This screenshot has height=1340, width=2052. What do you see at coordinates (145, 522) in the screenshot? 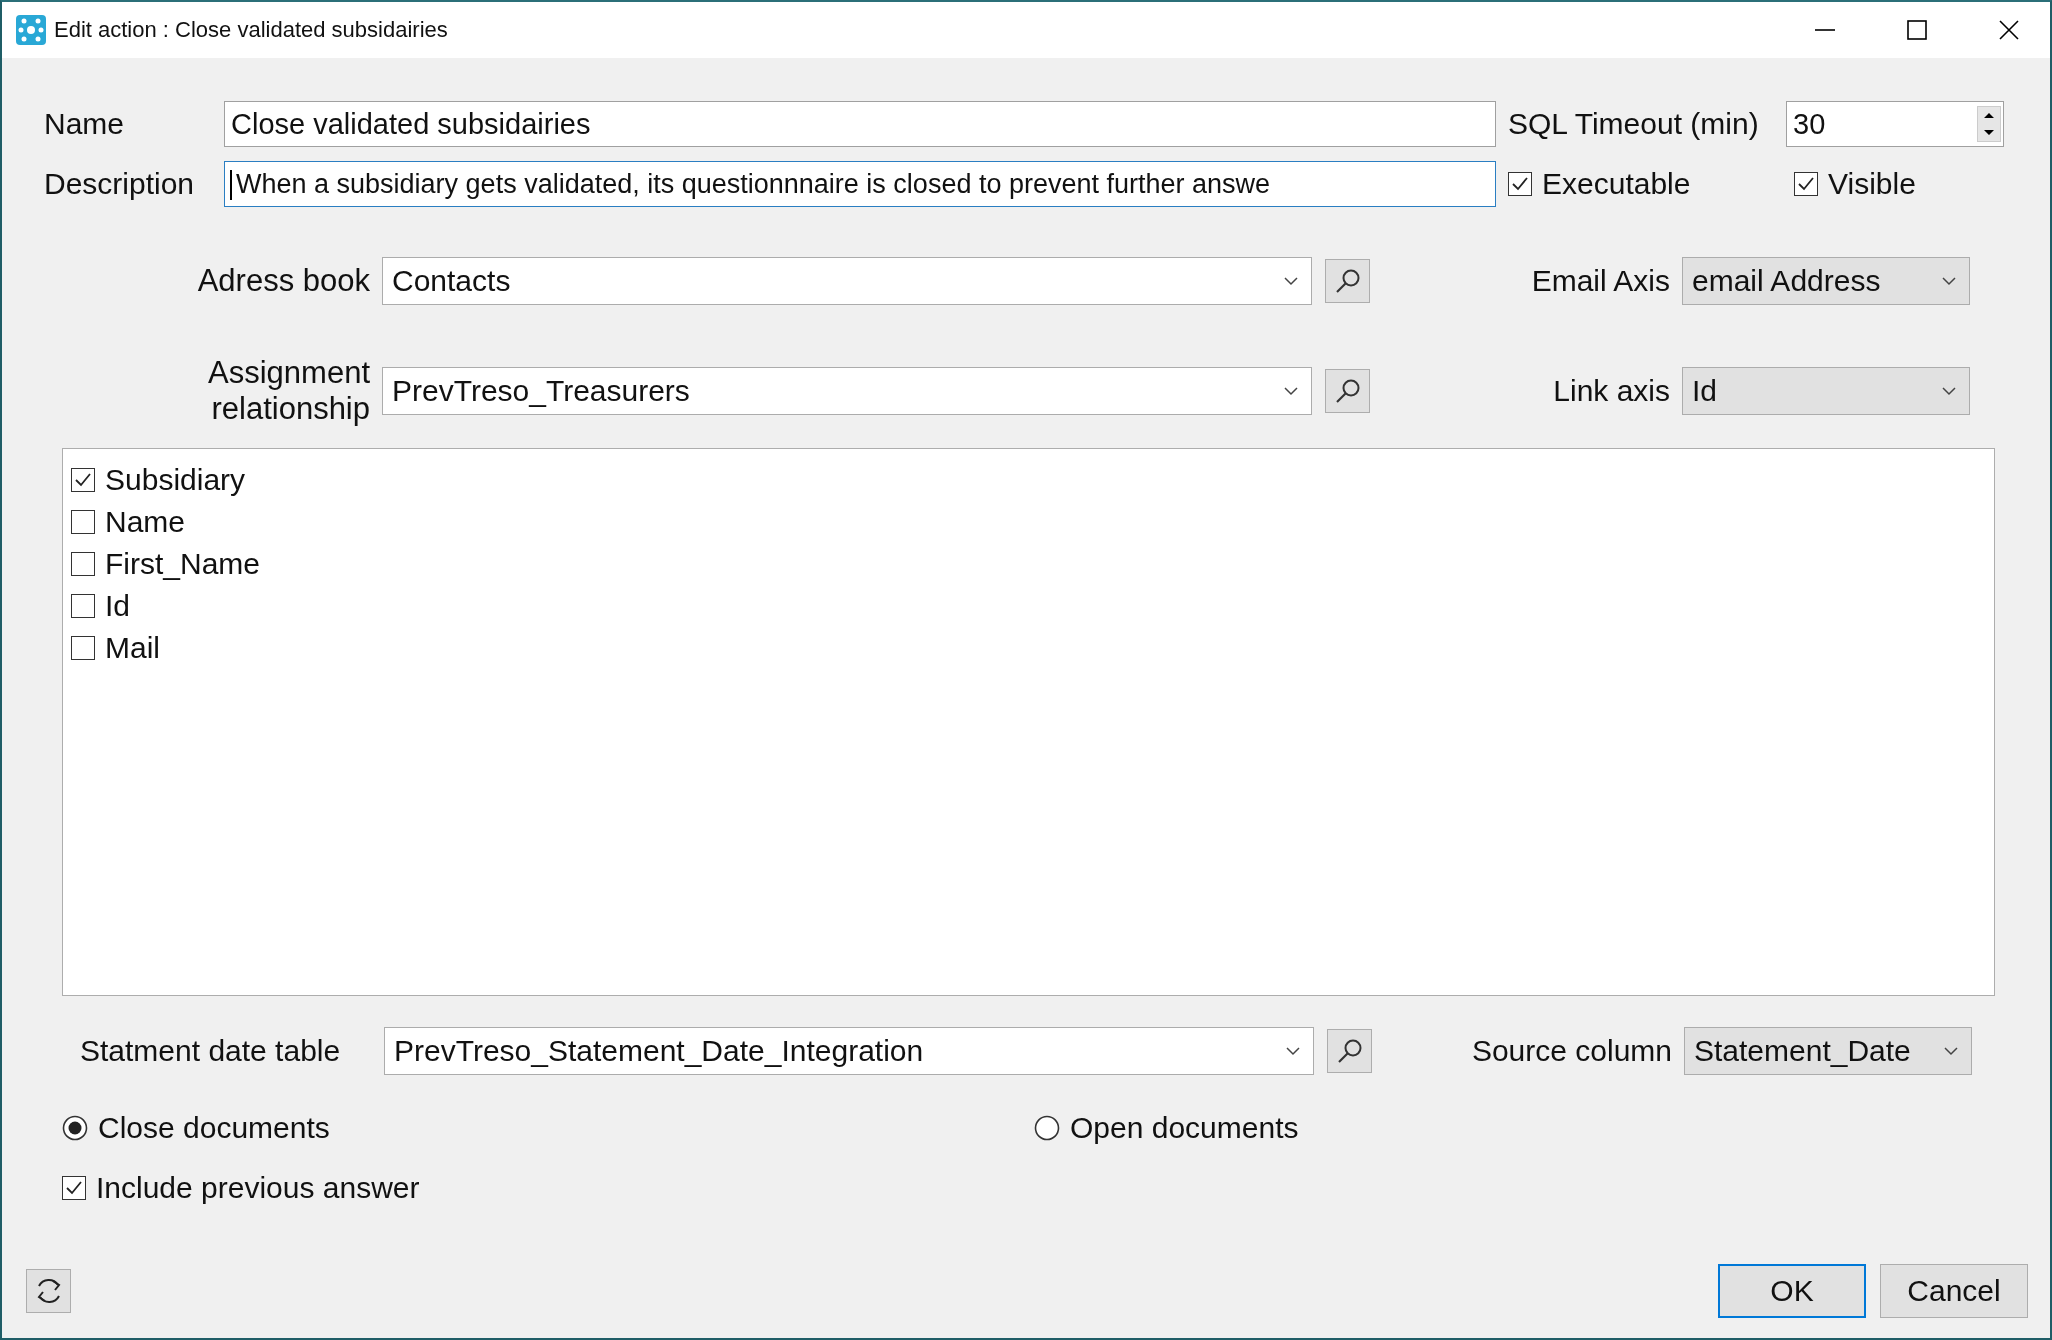
I see `checkbox-label: Name` at bounding box center [145, 522].